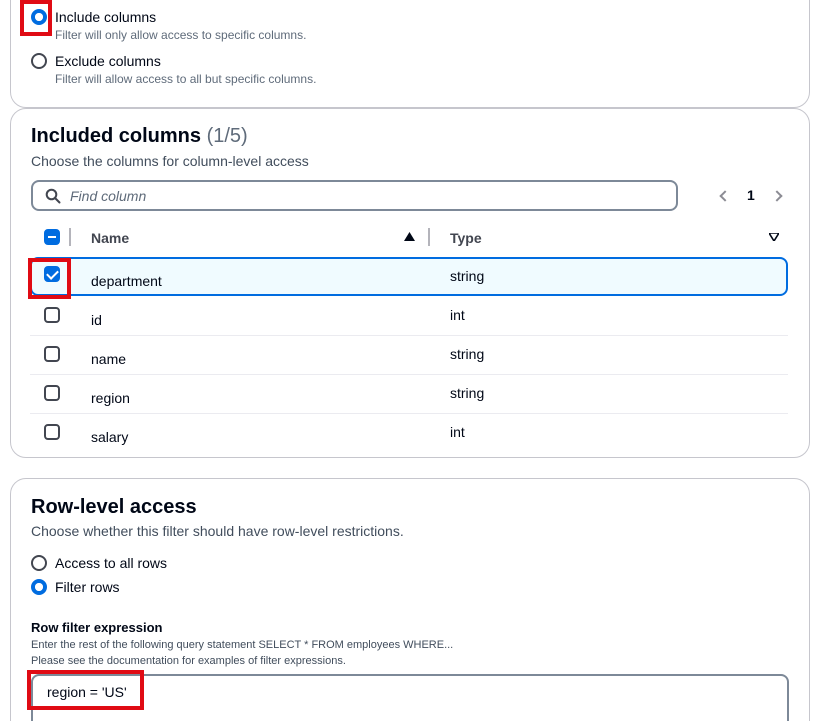  I want to click on caret-up-icon, so click(409, 236).